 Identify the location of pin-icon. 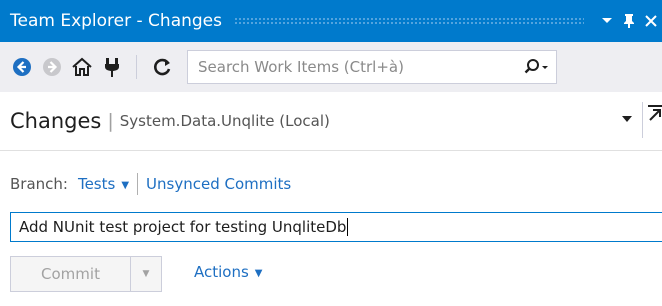
(629, 21).